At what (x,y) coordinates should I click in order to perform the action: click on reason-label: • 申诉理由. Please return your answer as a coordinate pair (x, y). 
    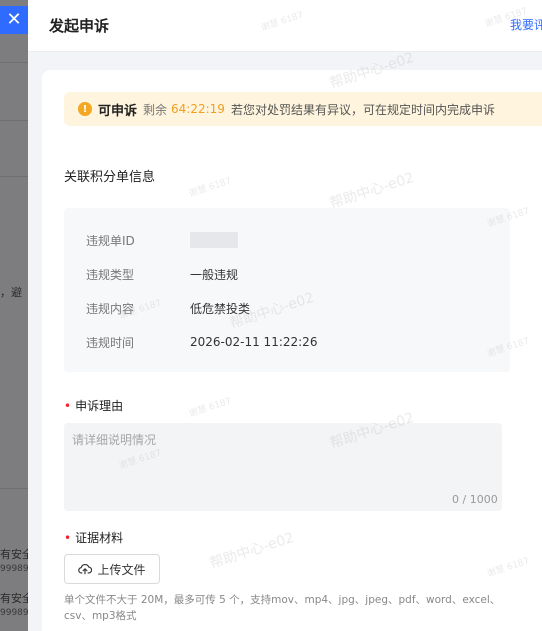
    Looking at the image, I should click on (93, 405).